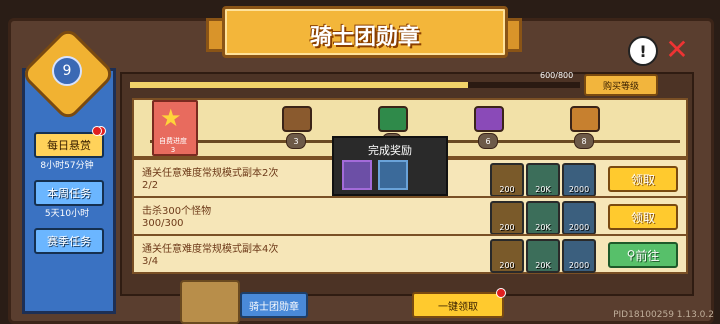 Image resolution: width=720 pixels, height=324 pixels. What do you see at coordinates (410, 254) in the screenshot?
I see `task-row: 通关任意难度常规模式副本4次 3/4 200 20K 2000 ⚲ 前往` at bounding box center [410, 254].